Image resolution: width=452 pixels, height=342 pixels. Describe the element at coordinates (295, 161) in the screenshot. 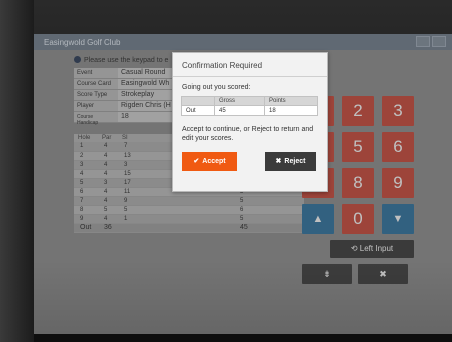

I see `reject-label: Reject` at that location.